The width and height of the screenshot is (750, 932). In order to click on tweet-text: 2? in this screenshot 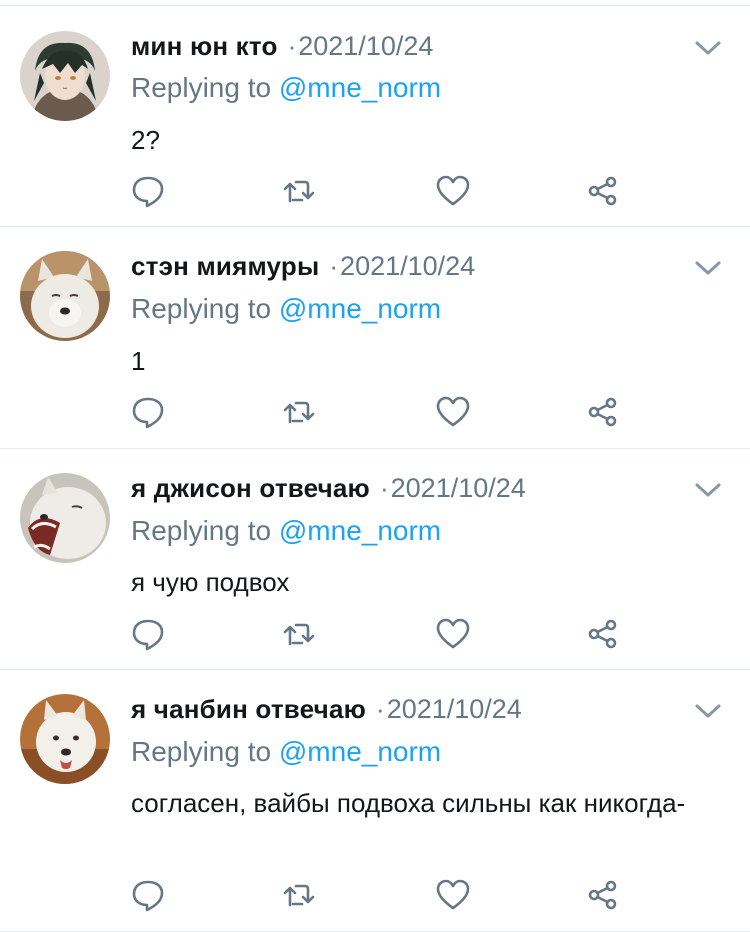, I will do `click(145, 140)`.